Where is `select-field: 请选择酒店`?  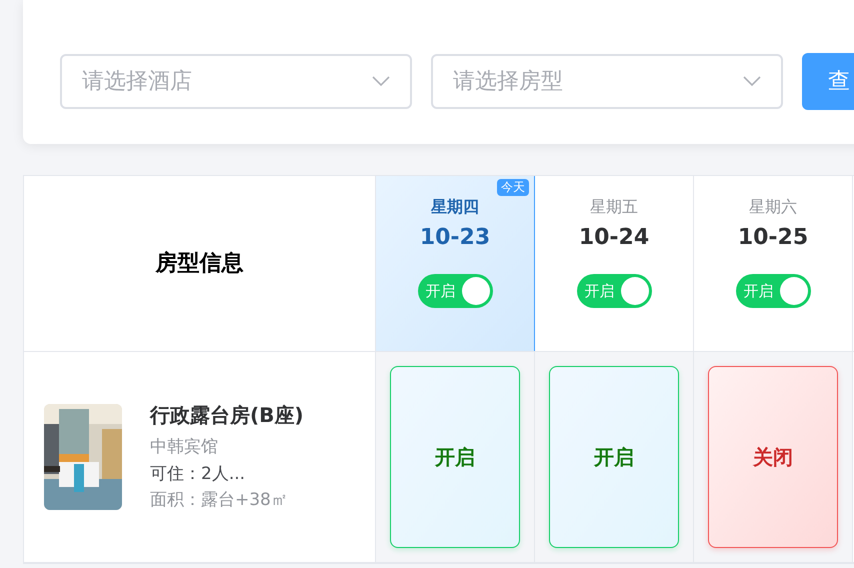
select-field: 请选择酒店 is located at coordinates (236, 81).